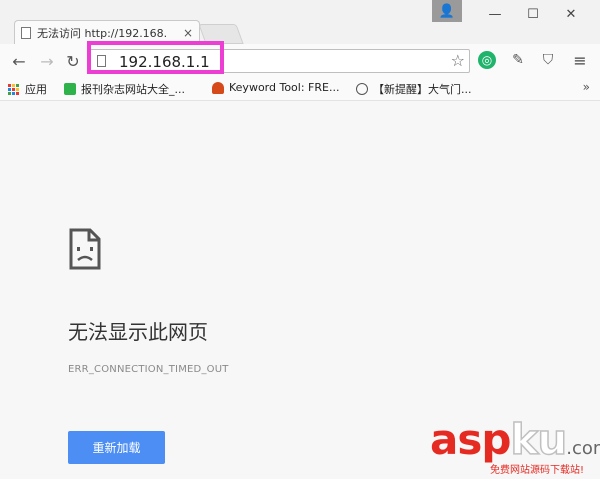  What do you see at coordinates (458, 60) in the screenshot?
I see `bookmark-star-icon: ☆` at bounding box center [458, 60].